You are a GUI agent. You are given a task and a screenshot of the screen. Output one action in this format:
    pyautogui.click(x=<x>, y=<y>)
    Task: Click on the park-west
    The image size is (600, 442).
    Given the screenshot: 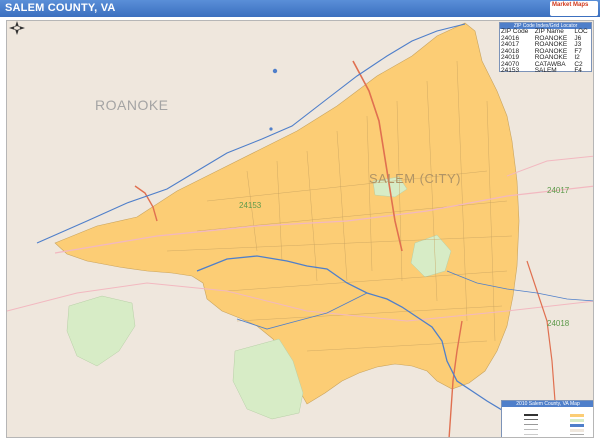 What is the action you would take?
    pyautogui.click(x=101, y=331)
    